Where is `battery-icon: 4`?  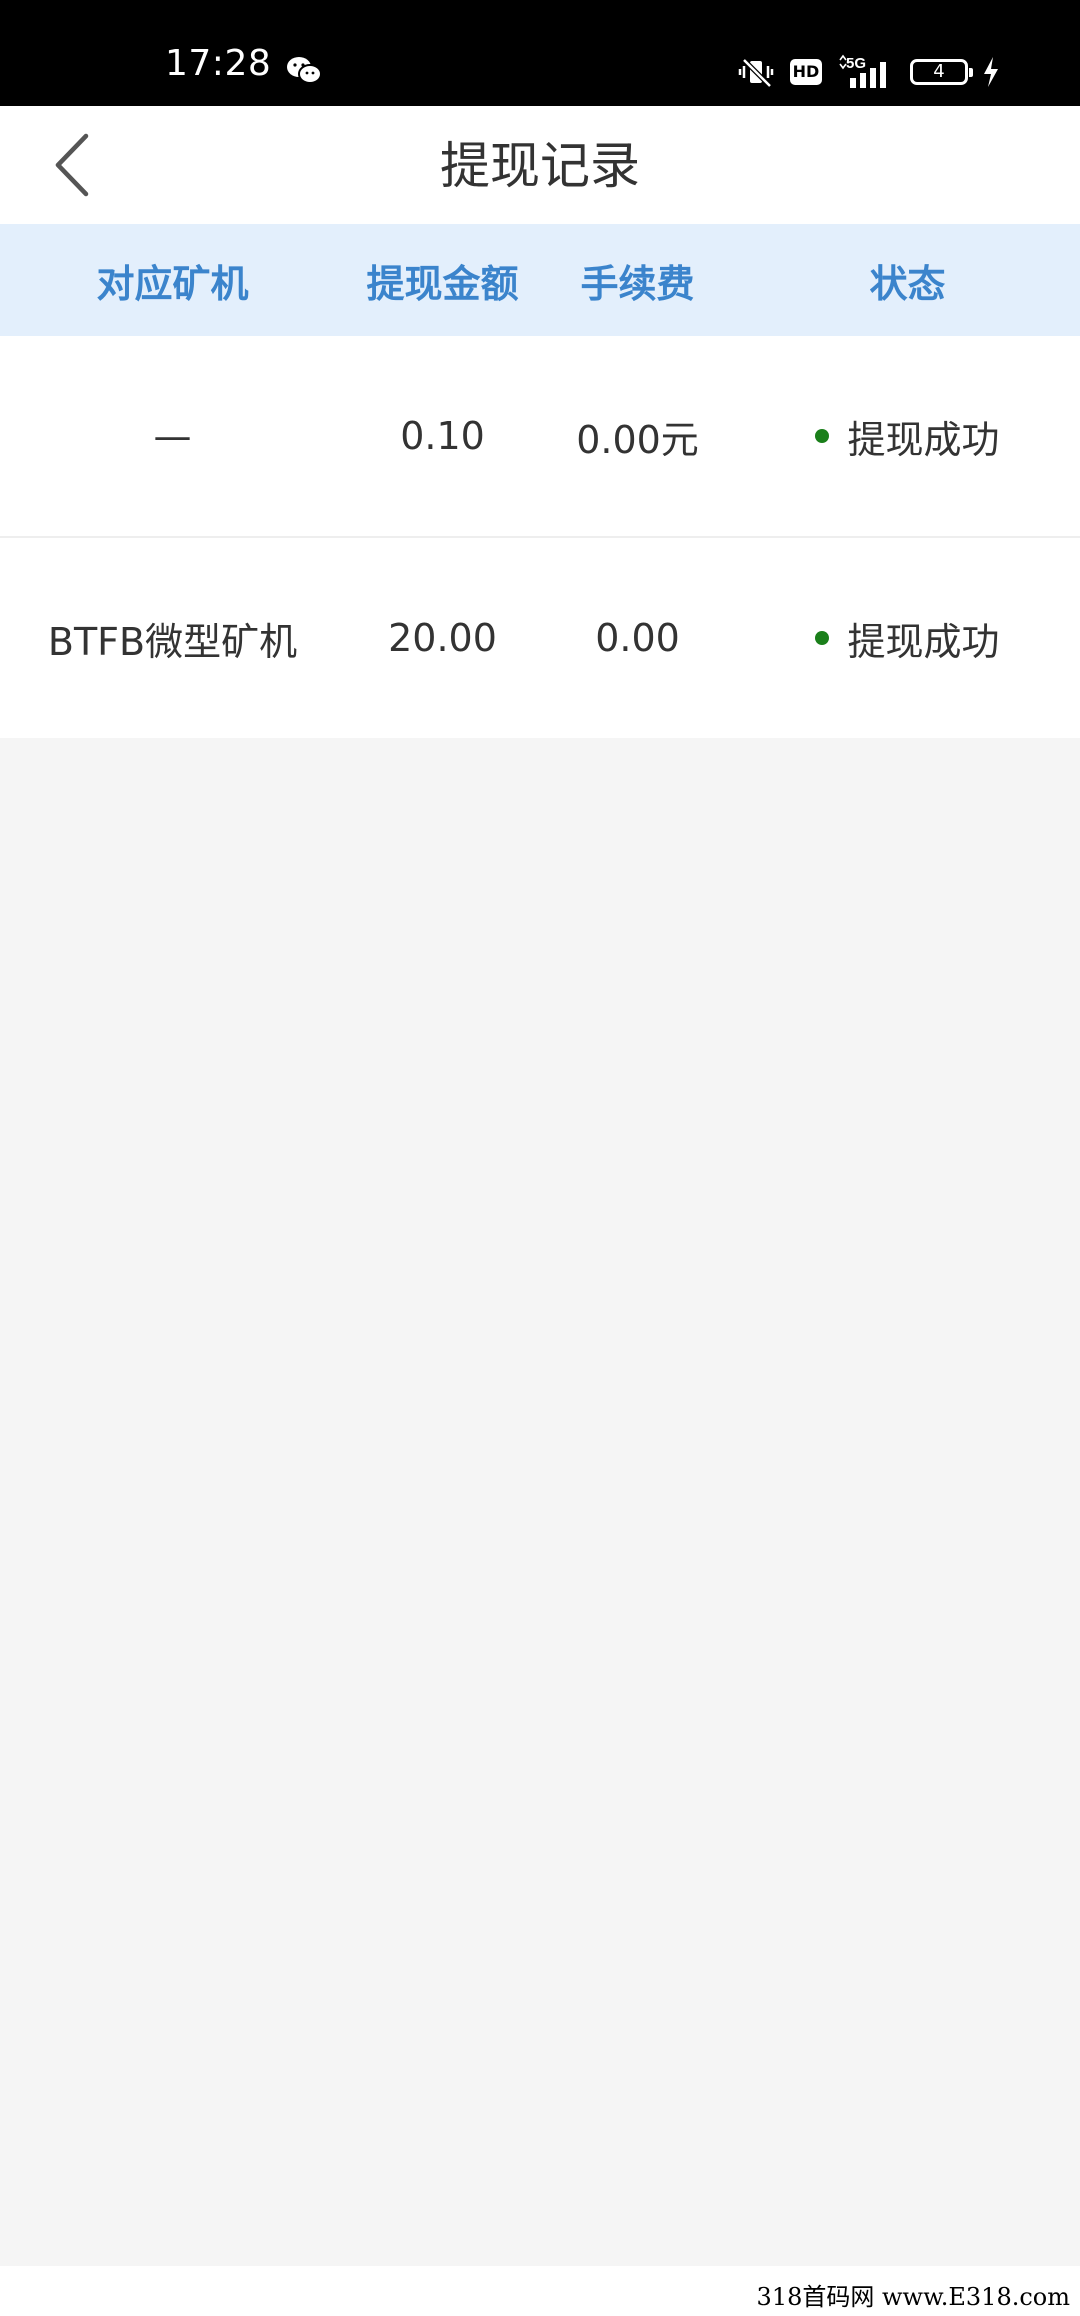 battery-icon: 4 is located at coordinates (941, 72).